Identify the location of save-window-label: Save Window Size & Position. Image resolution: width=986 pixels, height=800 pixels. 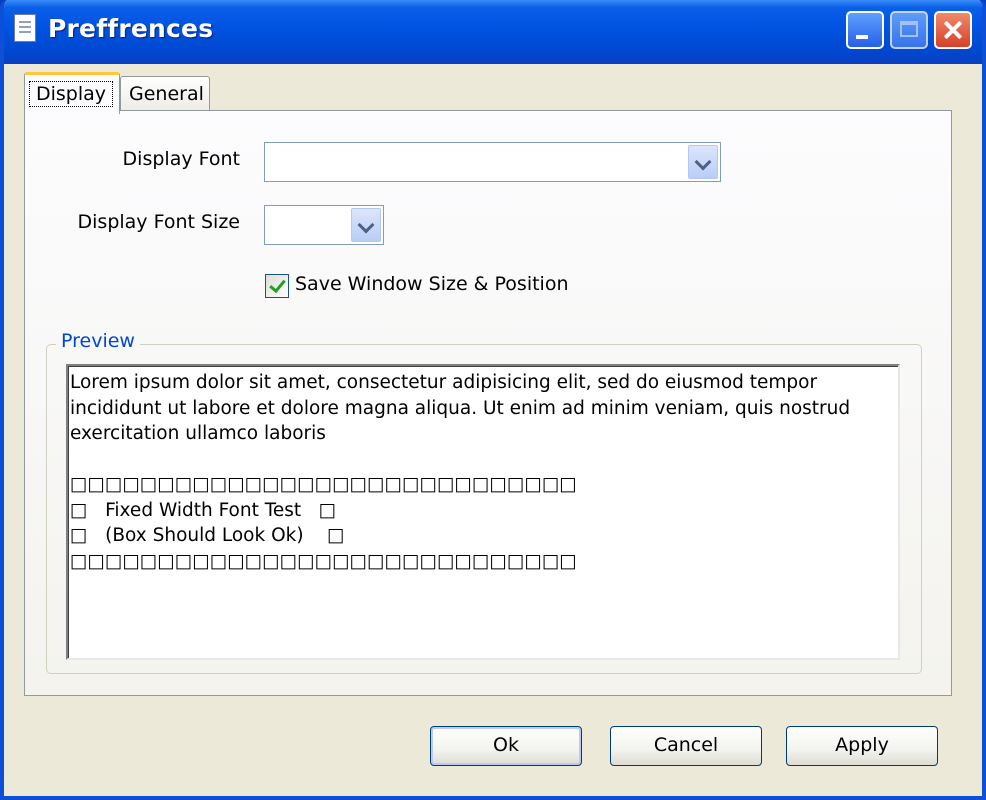
(432, 284).